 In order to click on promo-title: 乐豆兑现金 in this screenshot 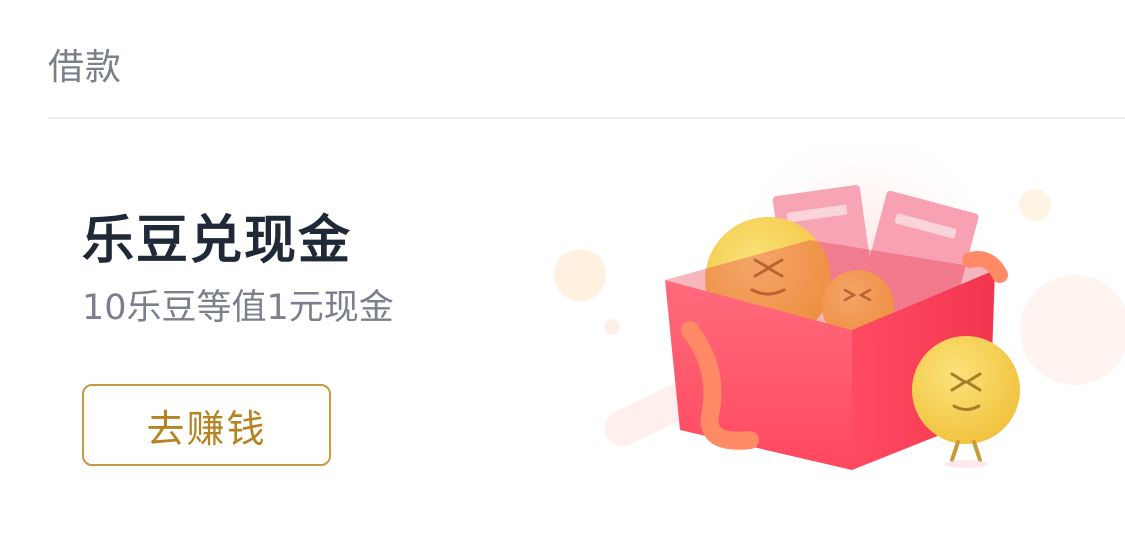, I will do `click(217, 241)`.